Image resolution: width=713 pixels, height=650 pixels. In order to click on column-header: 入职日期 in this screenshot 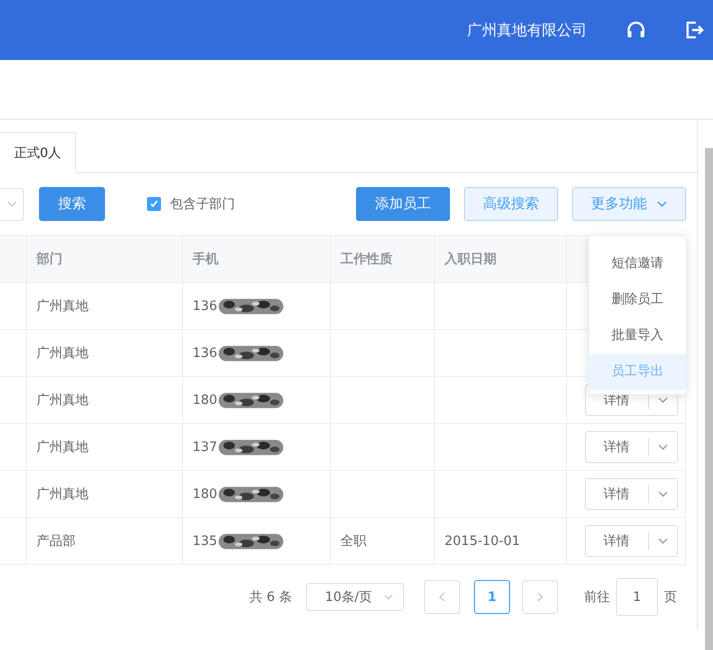, I will do `click(470, 259)`.